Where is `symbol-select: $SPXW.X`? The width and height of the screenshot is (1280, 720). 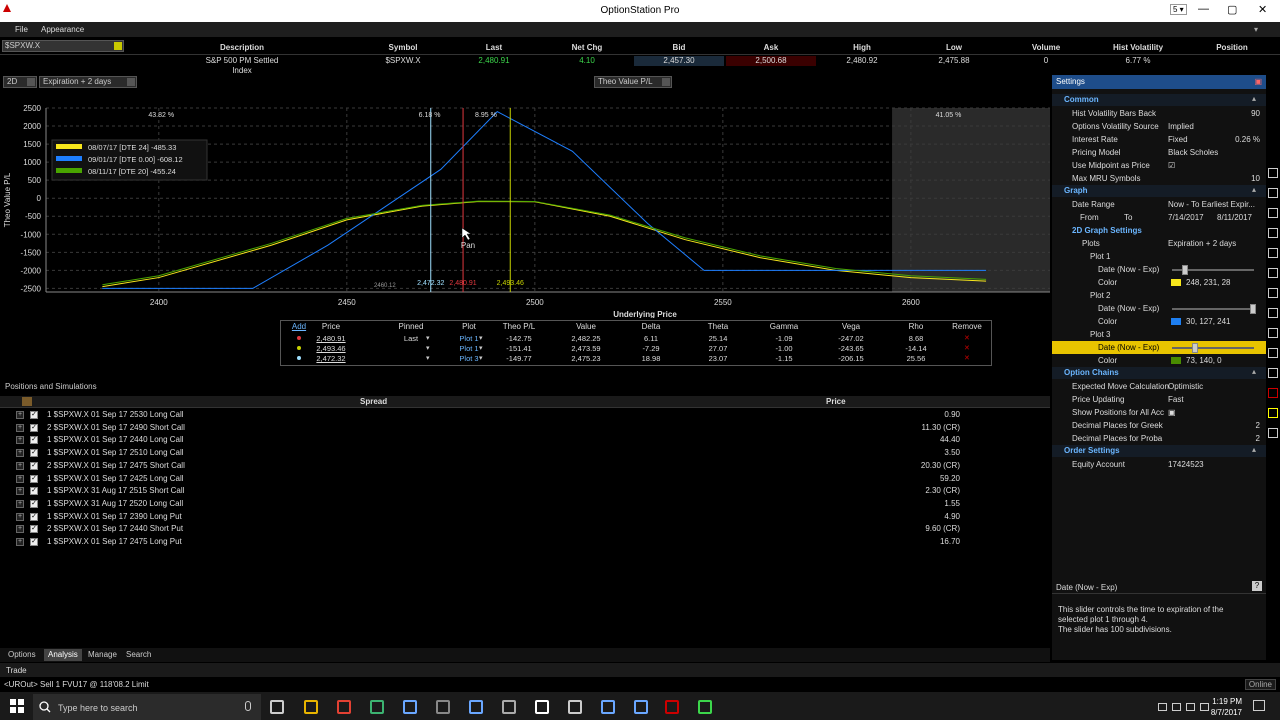
symbol-select: $SPXW.X is located at coordinates (63, 46).